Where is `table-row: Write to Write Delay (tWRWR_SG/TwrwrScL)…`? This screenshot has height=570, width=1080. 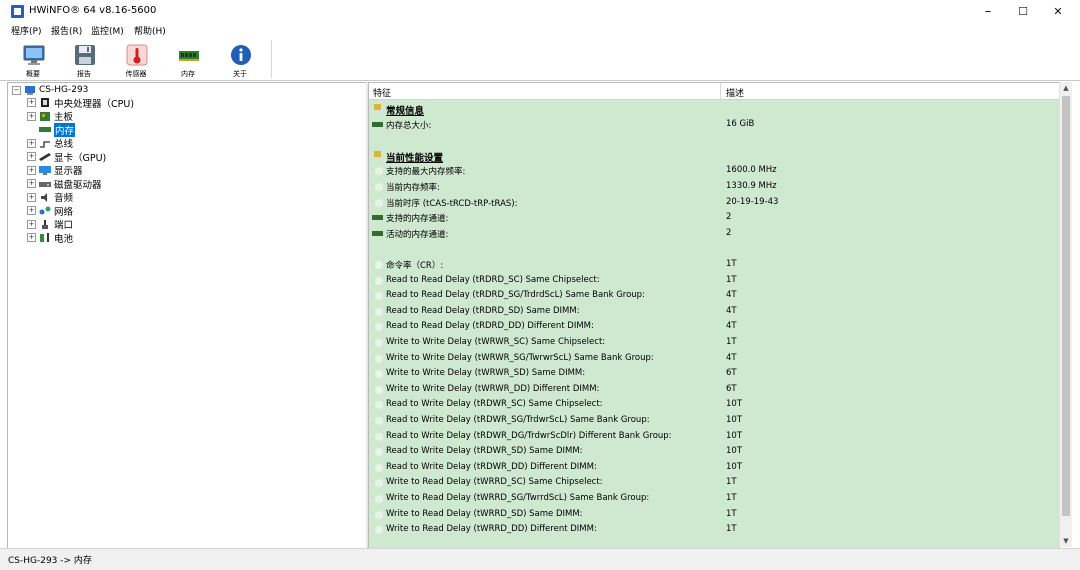
table-row: Write to Write Delay (tWRWR_SG/TwrwrScL)… is located at coordinates (714, 359).